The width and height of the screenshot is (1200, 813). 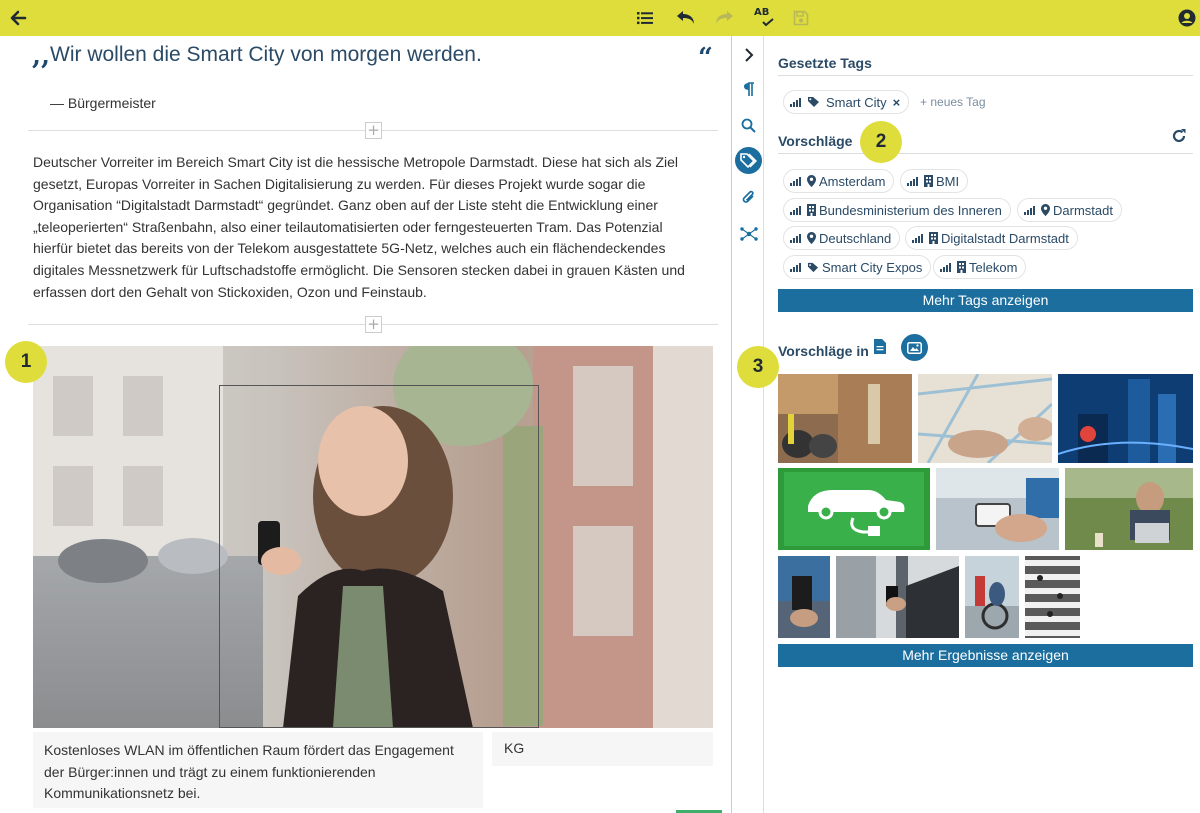 I want to click on suggestions-in-title: Vorschläge in, so click(x=823, y=351).